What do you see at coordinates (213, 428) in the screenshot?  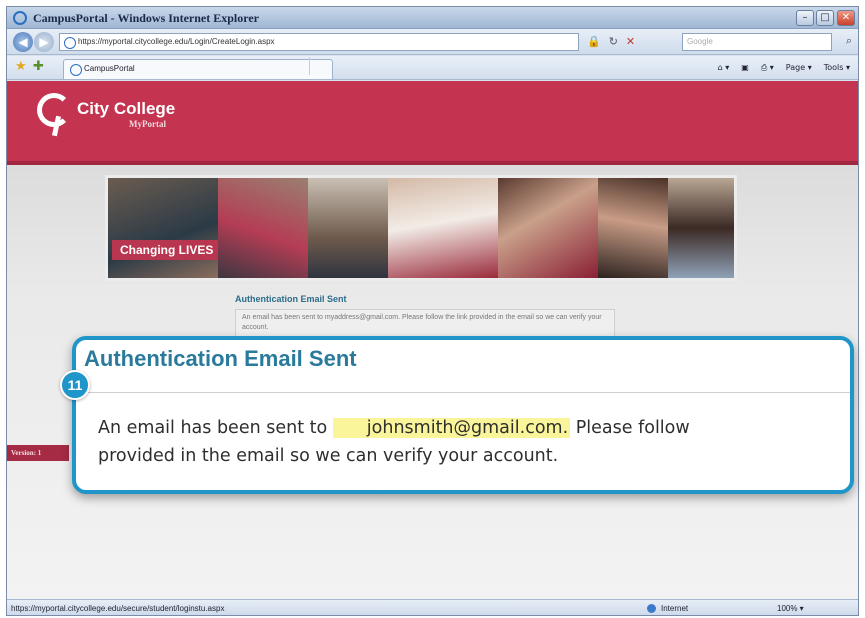 I see `callout-line1-prefix: An email has been sent to` at bounding box center [213, 428].